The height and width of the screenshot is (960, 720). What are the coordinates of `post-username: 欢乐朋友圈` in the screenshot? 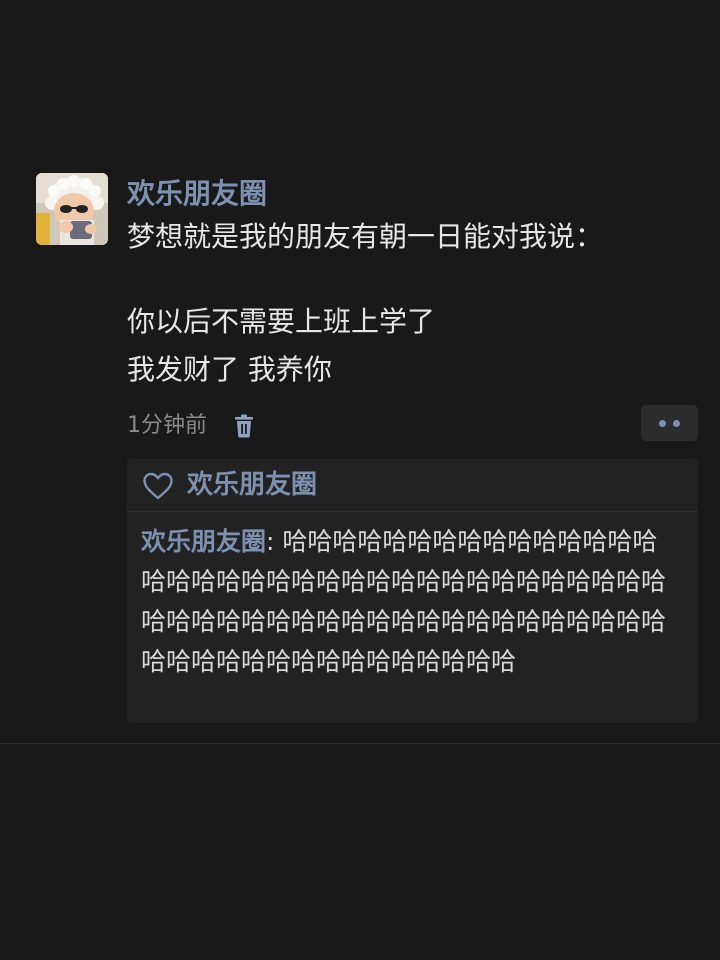 It's located at (413, 194).